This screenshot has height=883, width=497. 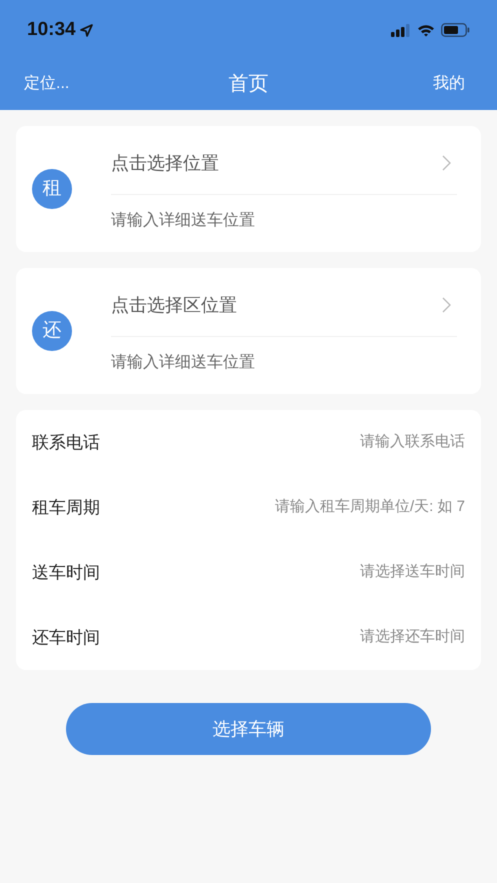 What do you see at coordinates (335, 637) in the screenshot?
I see `form-field: 请选择还车时间` at bounding box center [335, 637].